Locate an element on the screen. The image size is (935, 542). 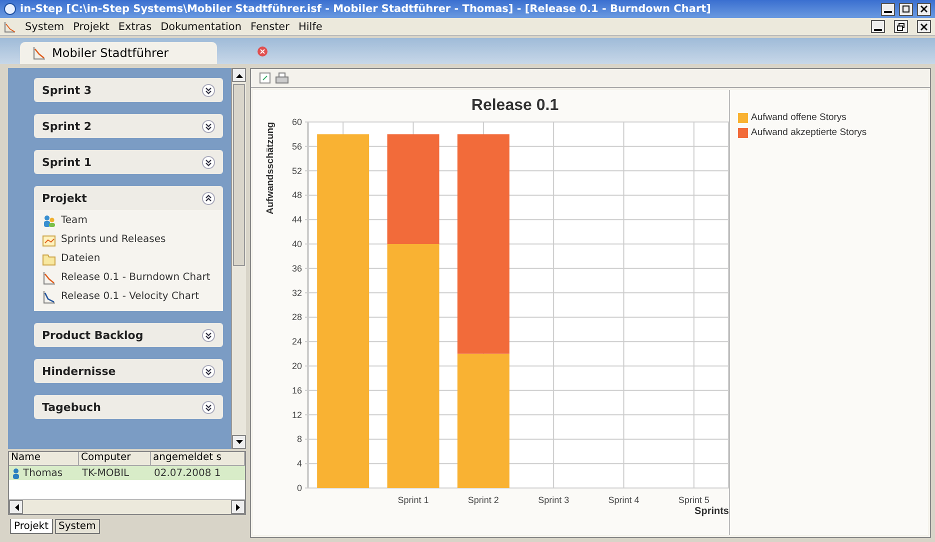
menu-item: Dokumentation is located at coordinates (201, 26).